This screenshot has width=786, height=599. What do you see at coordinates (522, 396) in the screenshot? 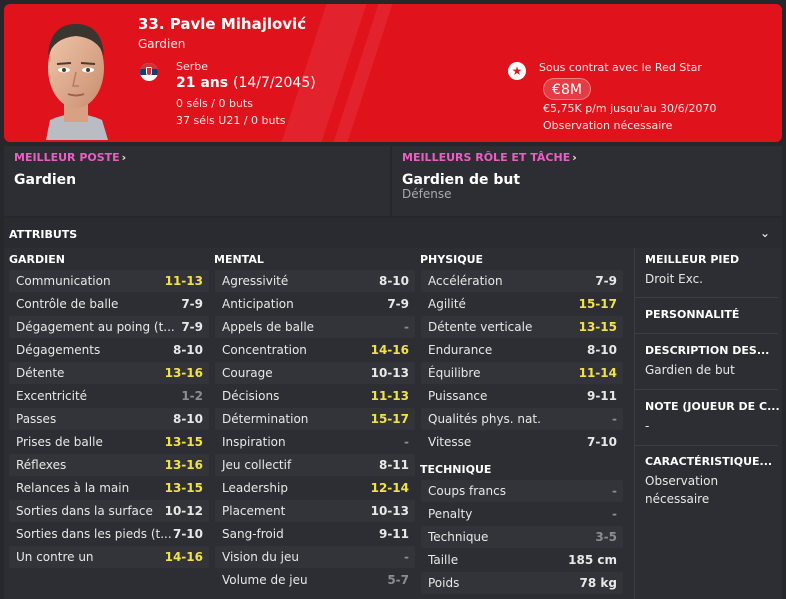
I see `attribute-row: Puissance 9-11` at bounding box center [522, 396].